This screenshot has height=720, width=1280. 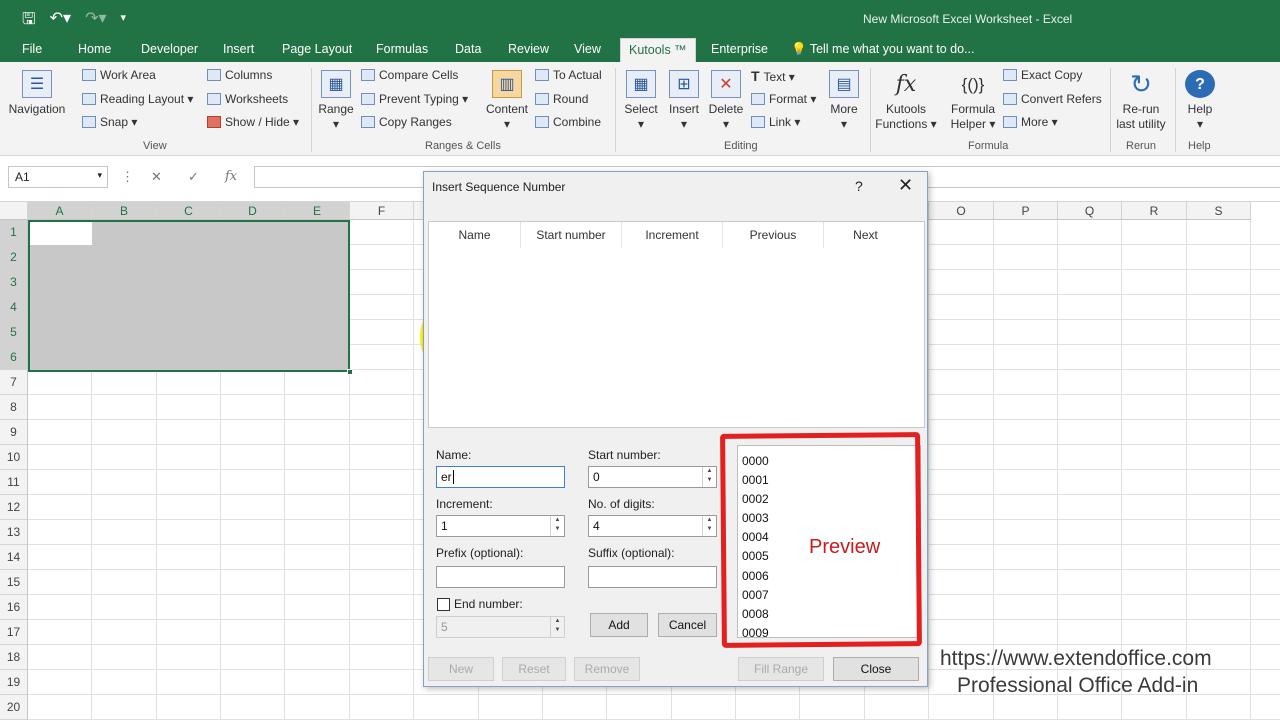 What do you see at coordinates (14, 457) in the screenshot?
I see `row-header-10: 10` at bounding box center [14, 457].